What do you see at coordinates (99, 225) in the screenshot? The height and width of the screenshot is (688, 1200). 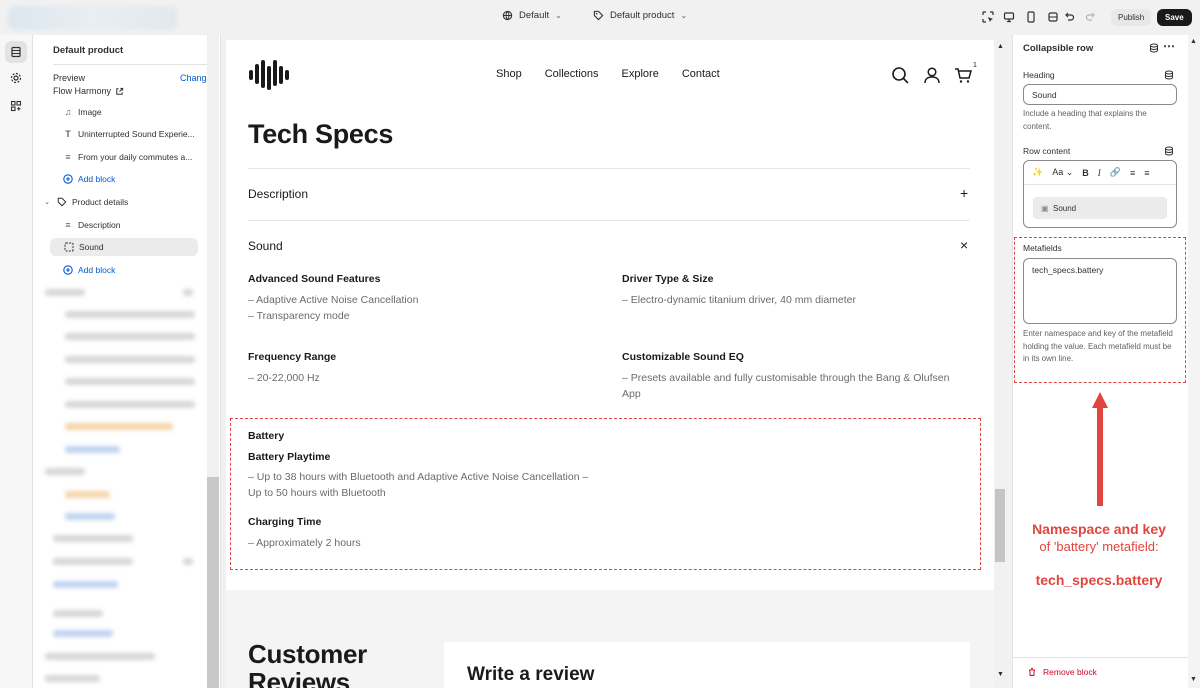 I see `sidebar-item-label: Description` at bounding box center [99, 225].